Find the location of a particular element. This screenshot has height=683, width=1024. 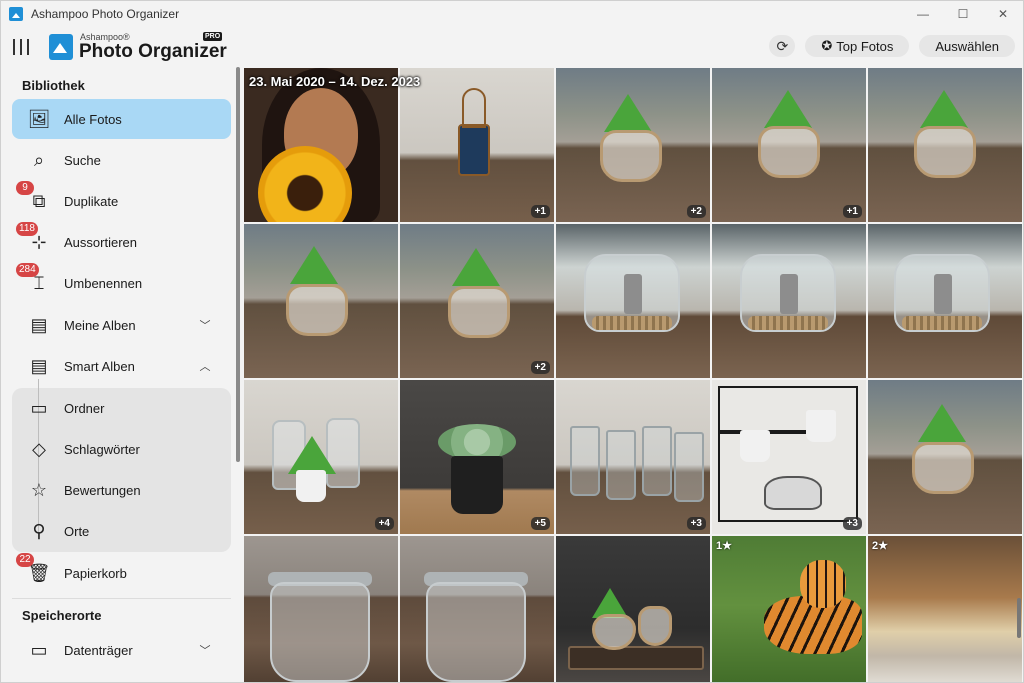

star-icon: ☆ is located at coordinates (39, 489).